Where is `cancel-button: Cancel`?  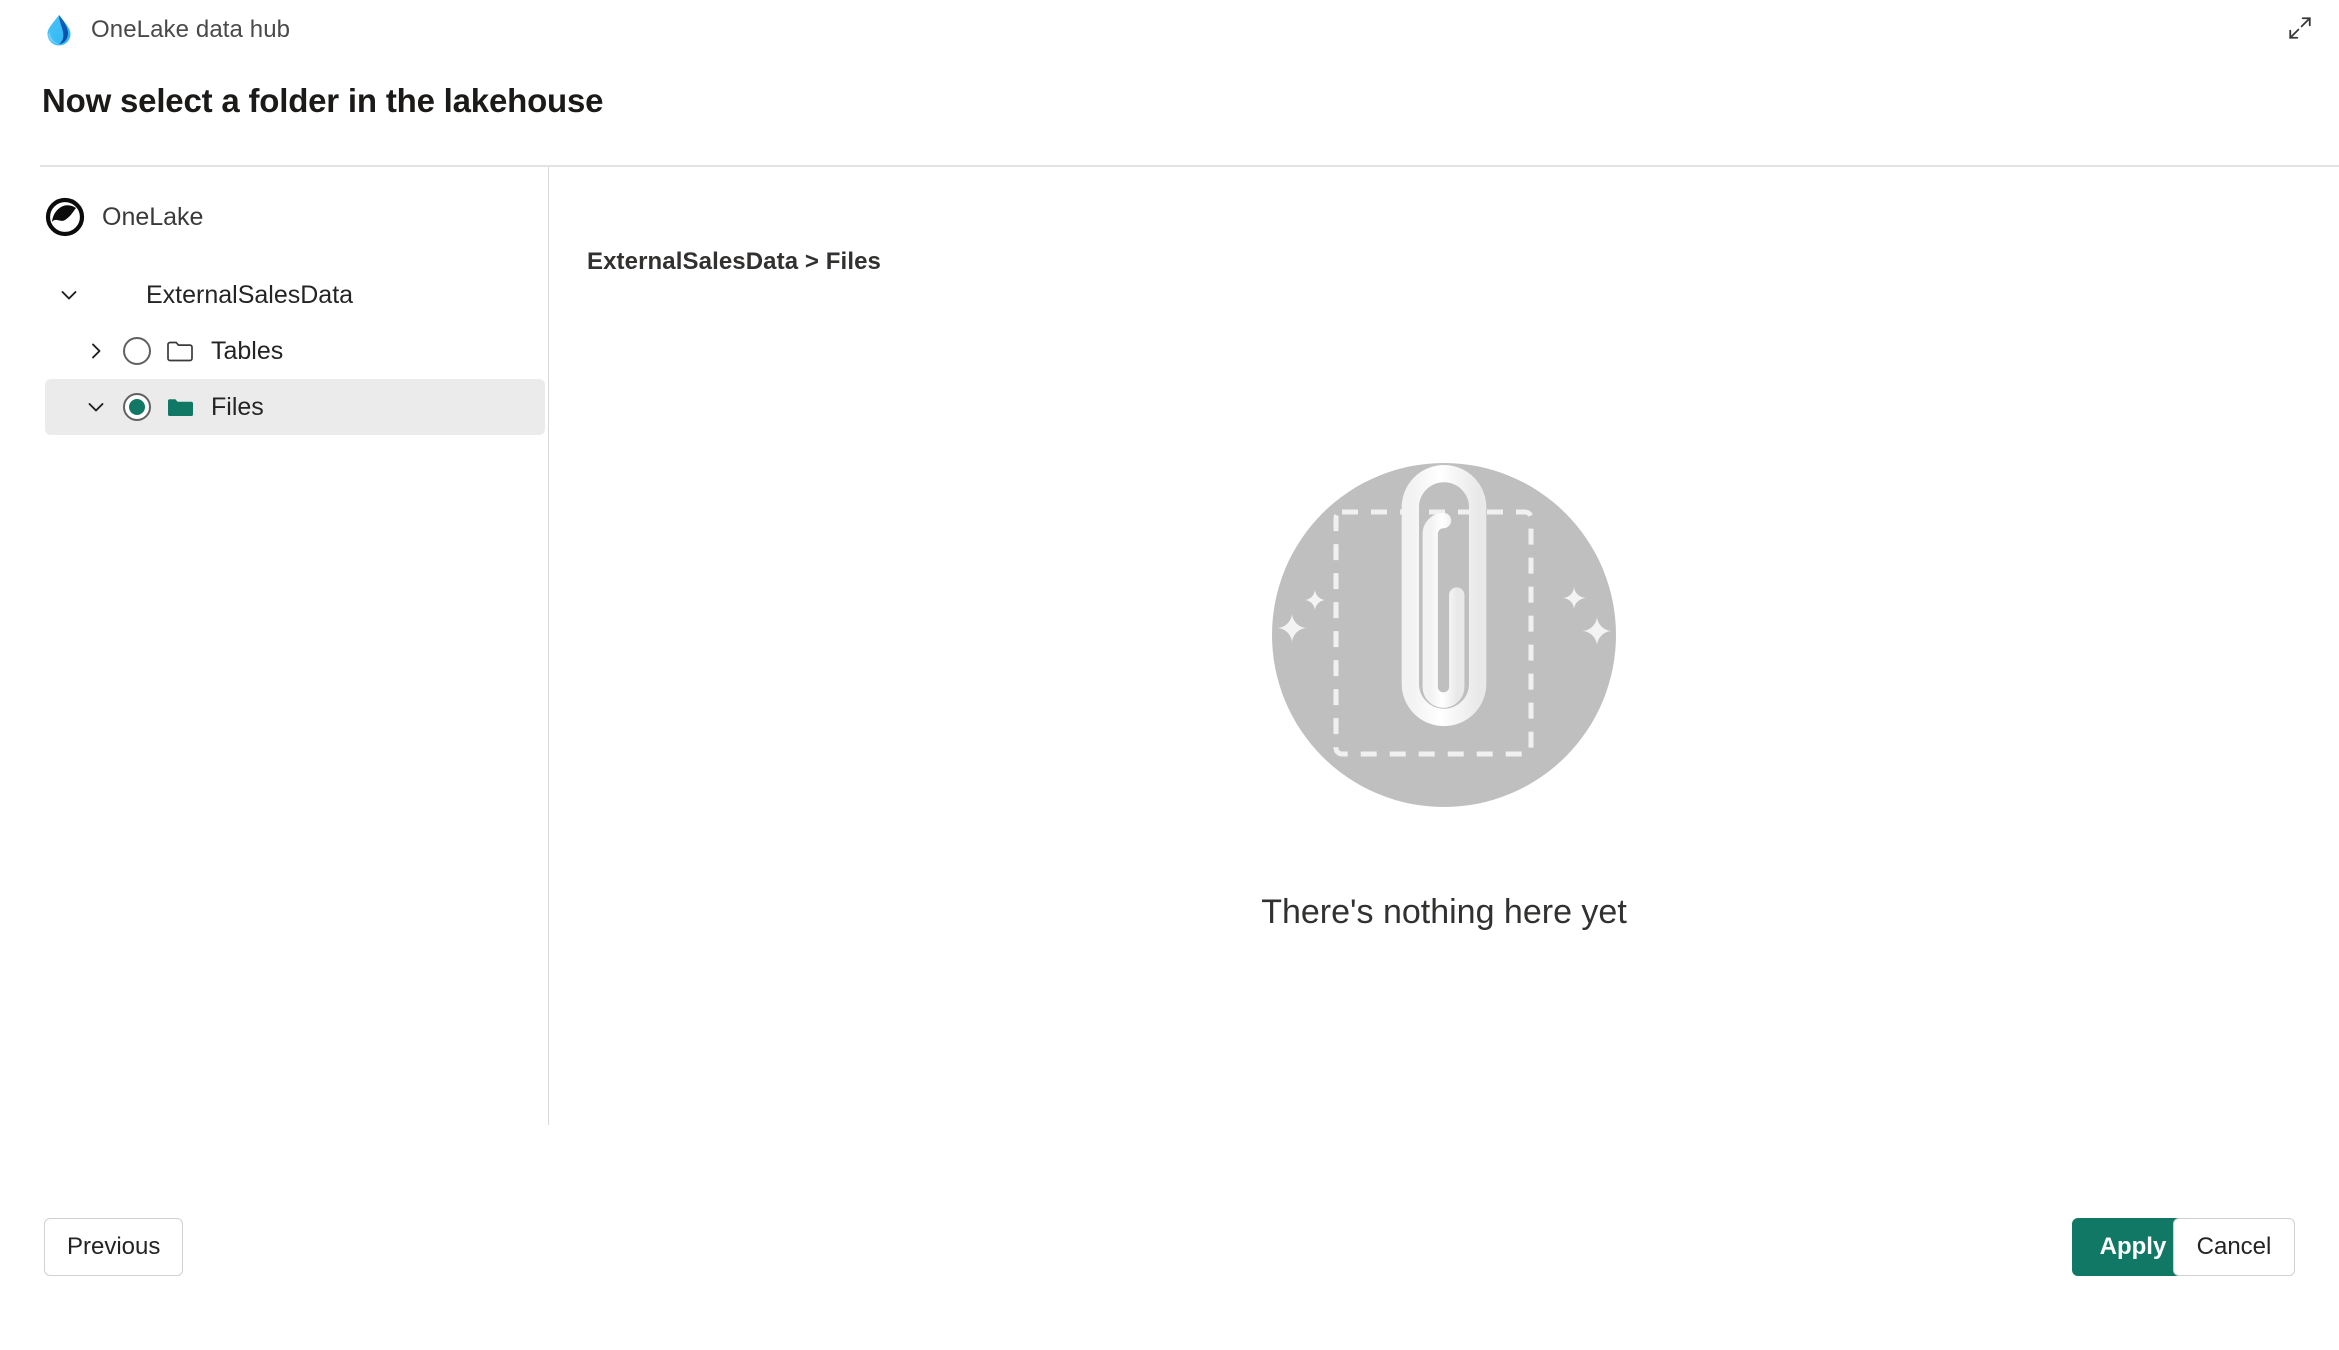 cancel-button: Cancel is located at coordinates (2234, 1247).